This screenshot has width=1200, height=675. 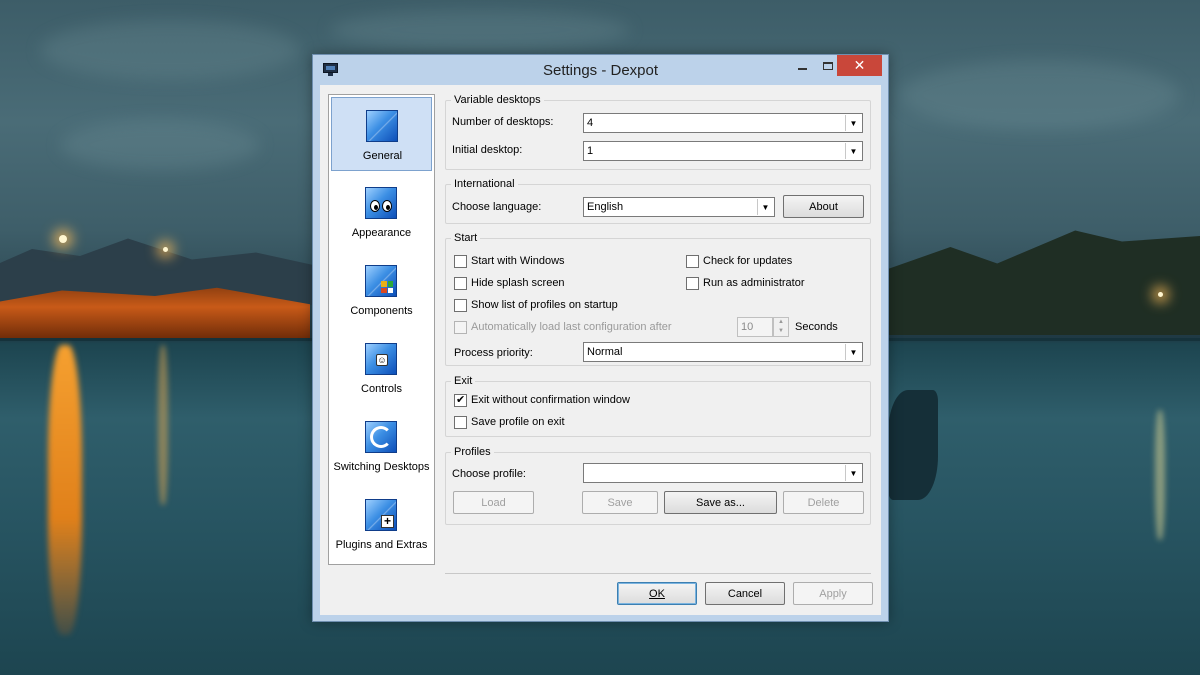 What do you see at coordinates (460, 283) in the screenshot?
I see `hide-splash-checkbox` at bounding box center [460, 283].